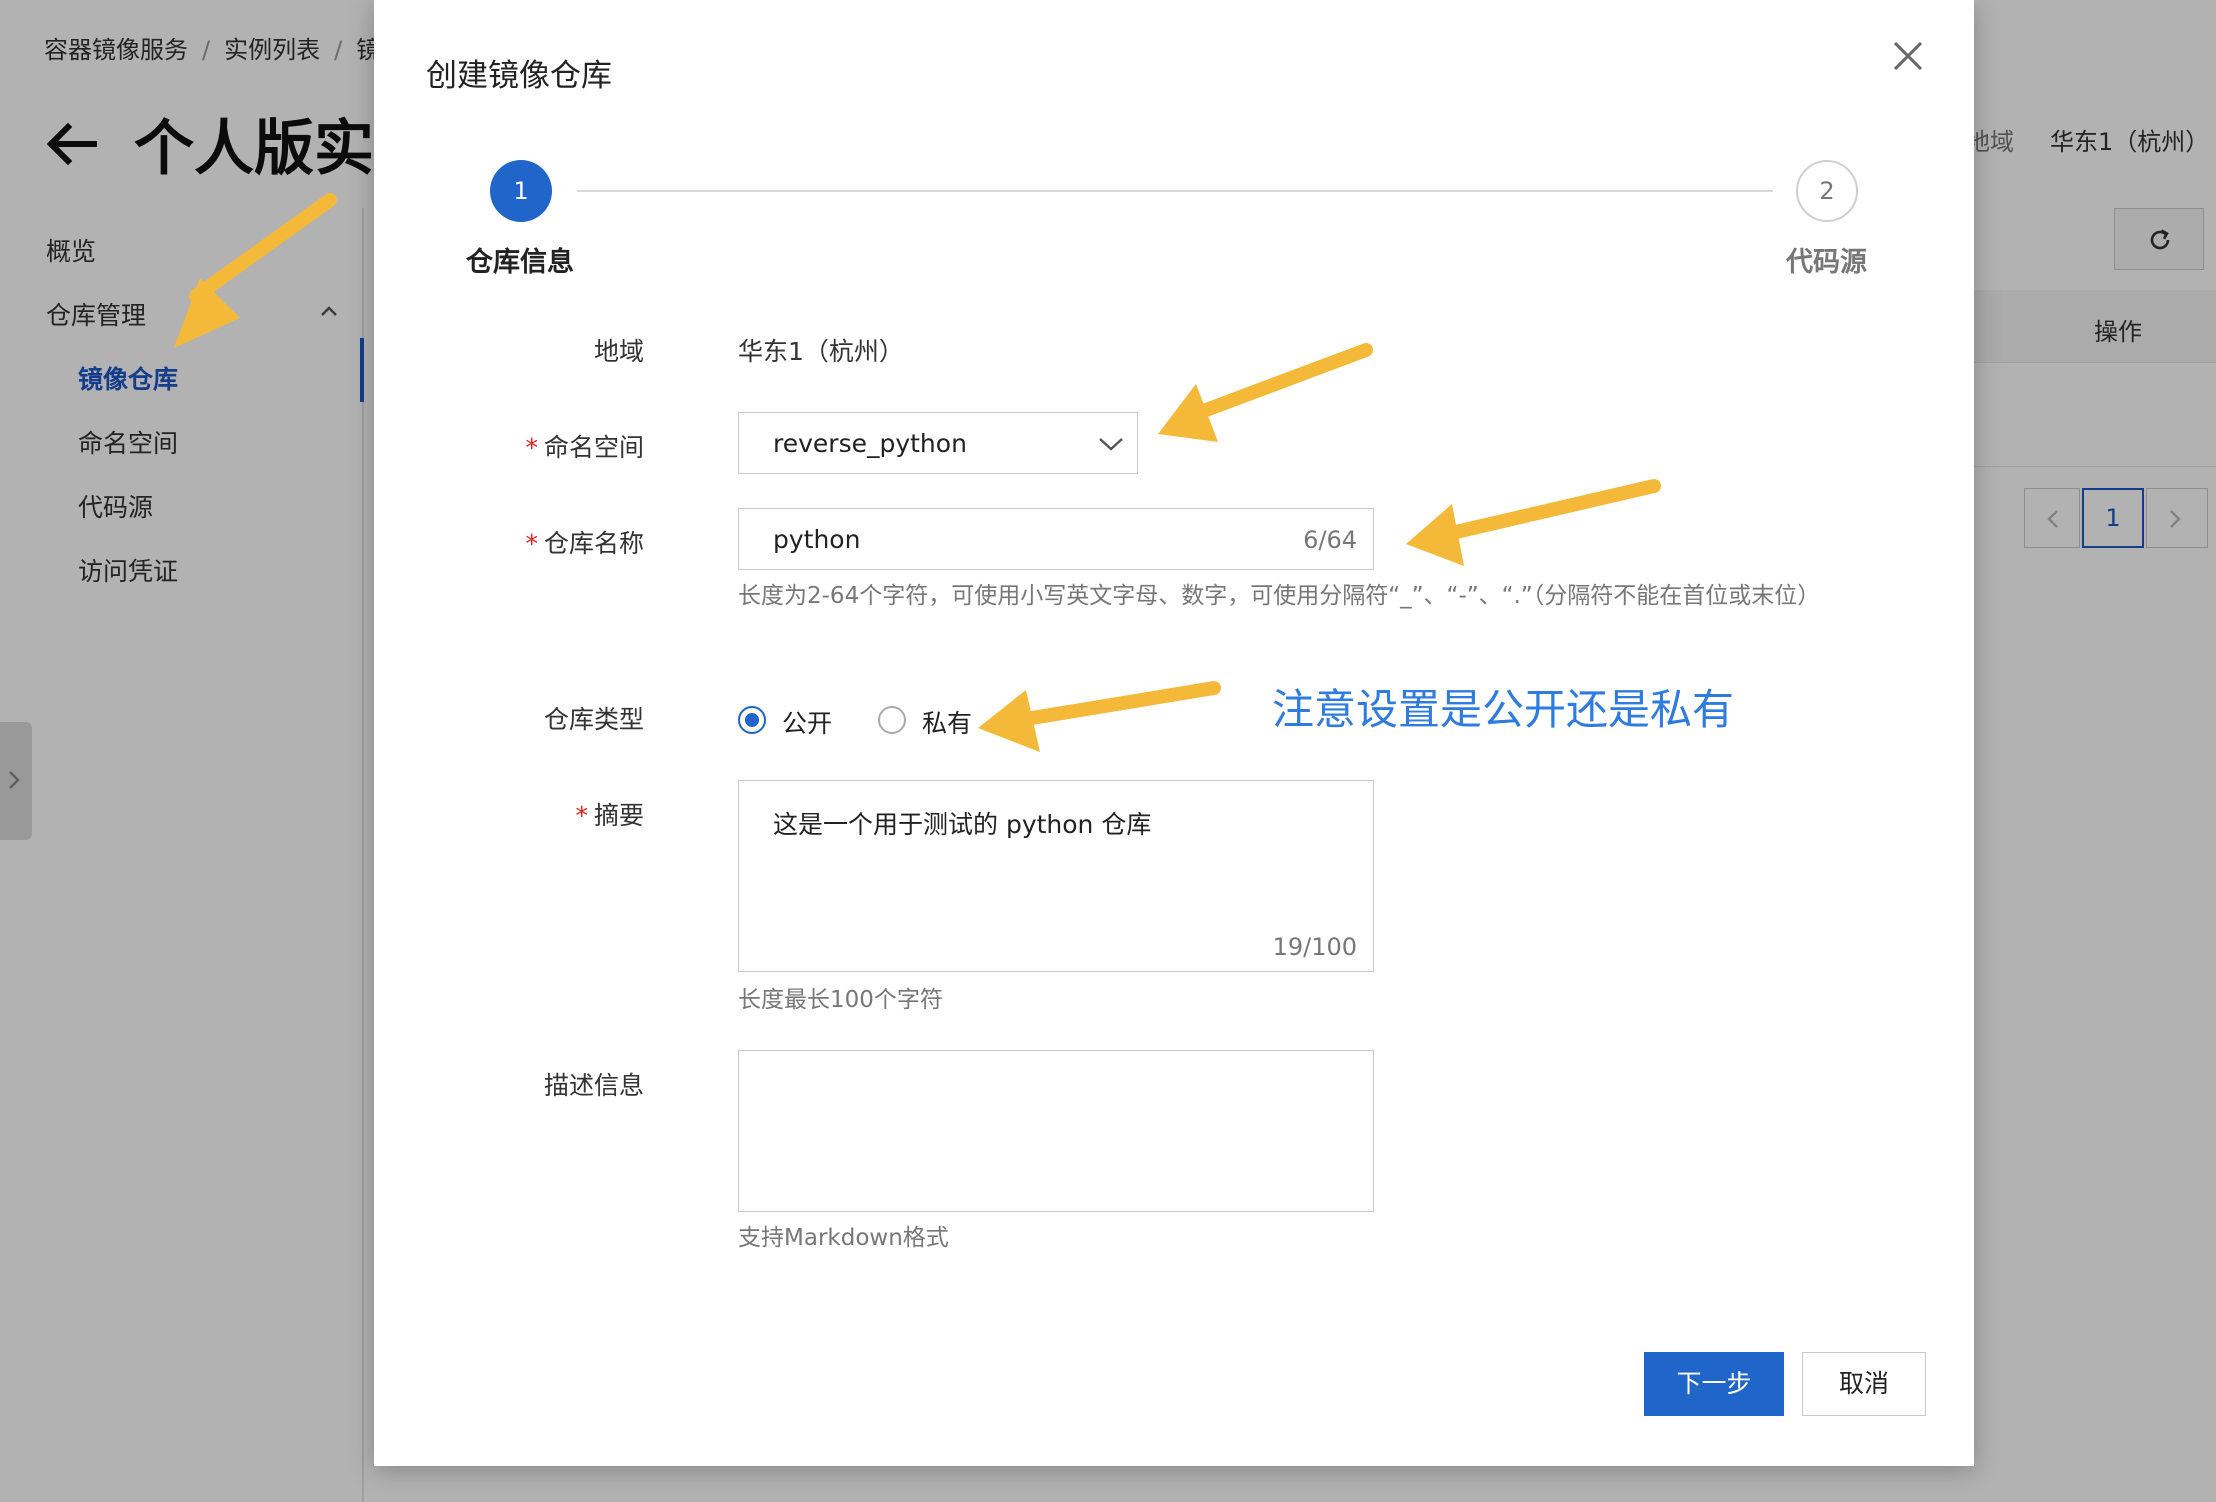 This screenshot has height=1502, width=2216. Describe the element at coordinates (521, 191) in the screenshot. I see `step-1-indicator: 1` at that location.